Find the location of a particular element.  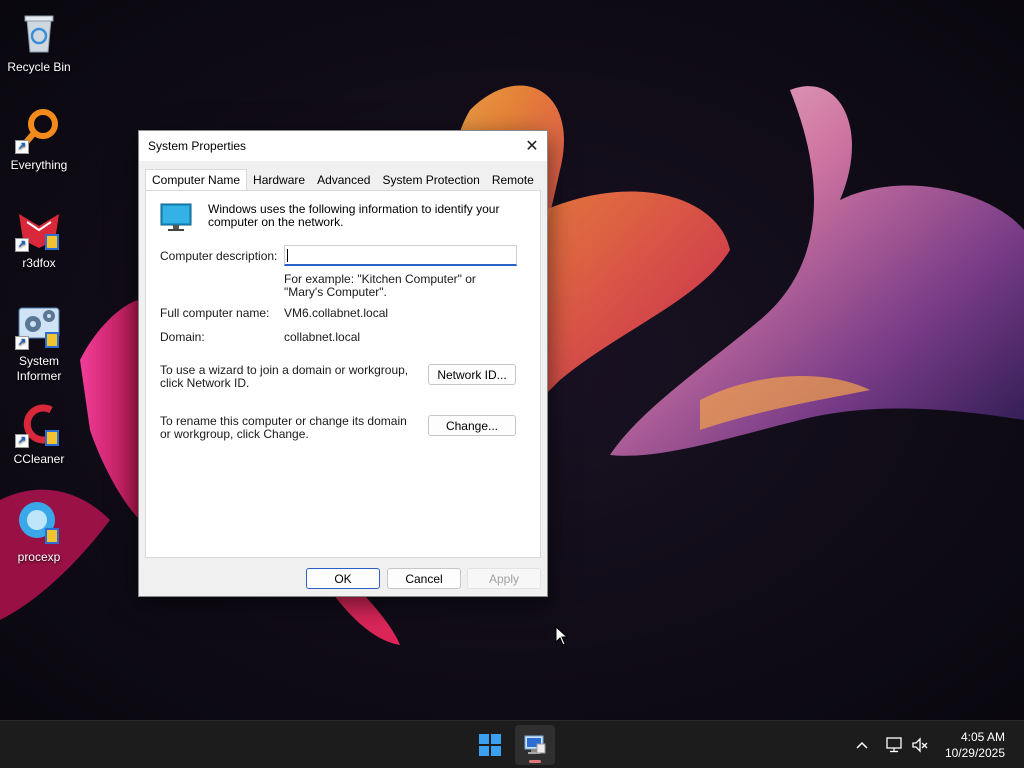

procexp-icon is located at coordinates (39, 522).